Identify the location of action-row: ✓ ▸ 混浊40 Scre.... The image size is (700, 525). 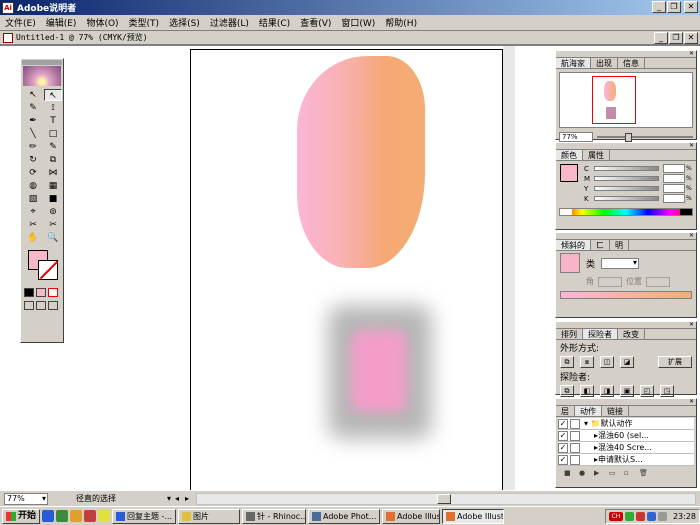
(626, 448).